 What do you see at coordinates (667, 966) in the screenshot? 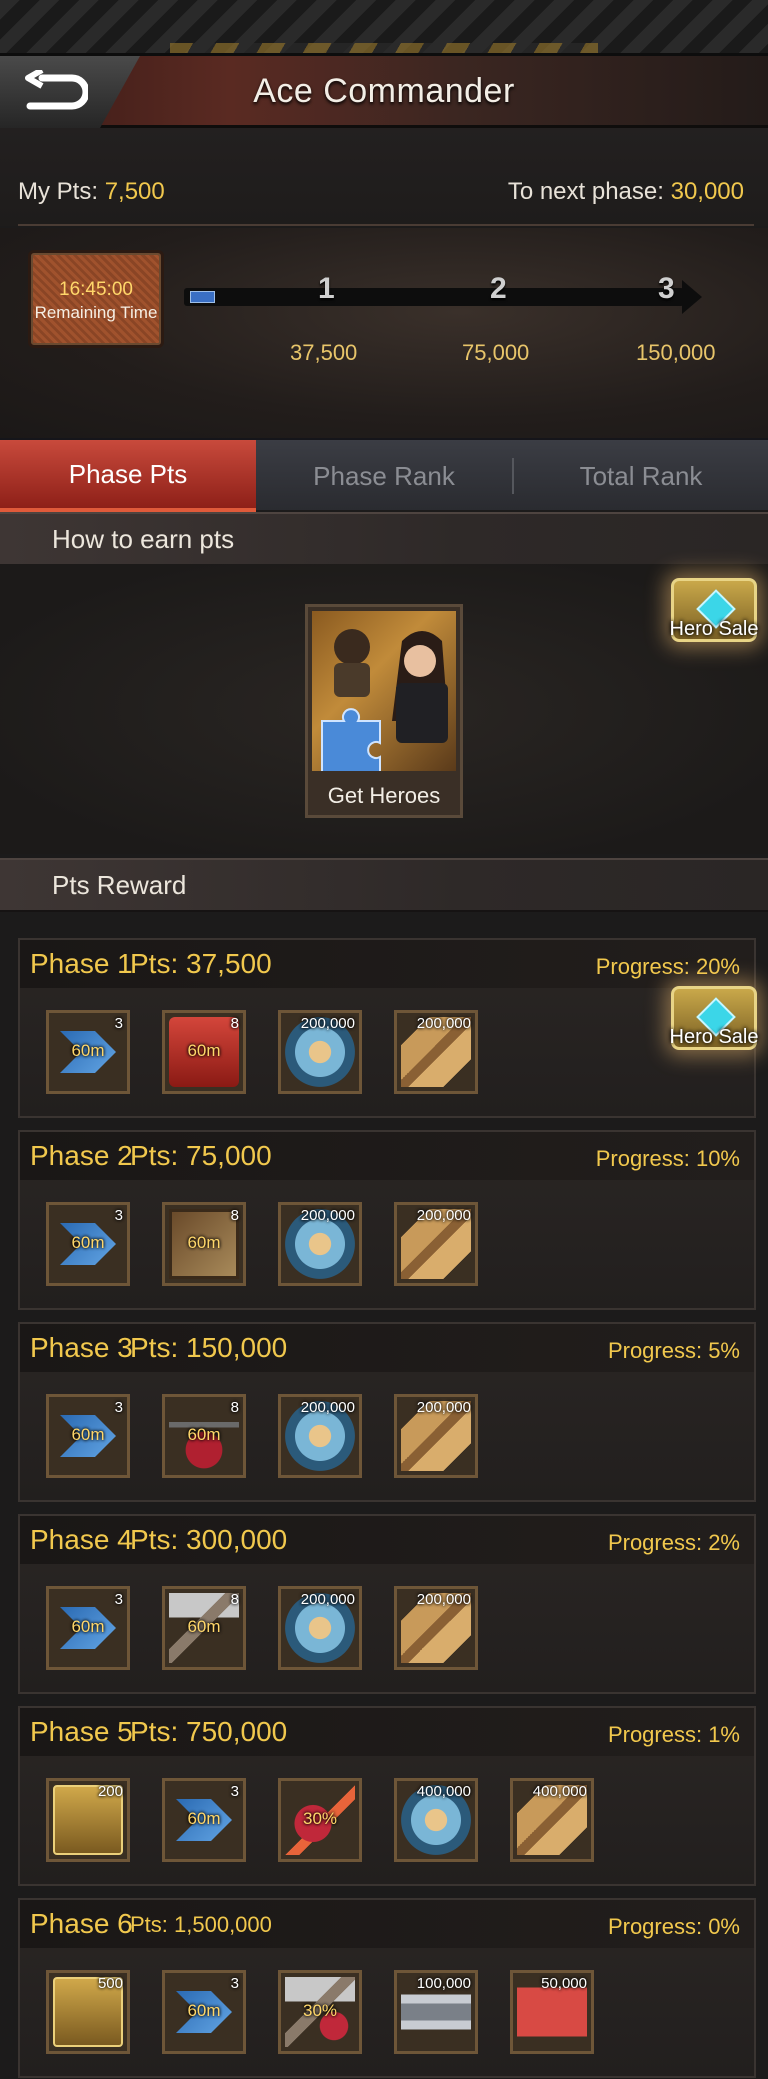
I see `phase-progress: Progress: 20%` at bounding box center [667, 966].